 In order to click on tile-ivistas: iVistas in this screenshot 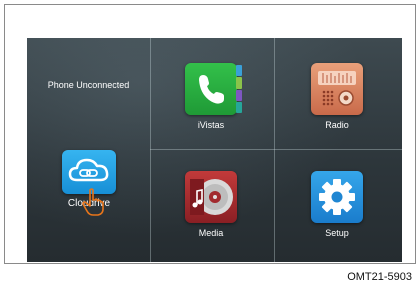, I will do `click(213, 96)`.